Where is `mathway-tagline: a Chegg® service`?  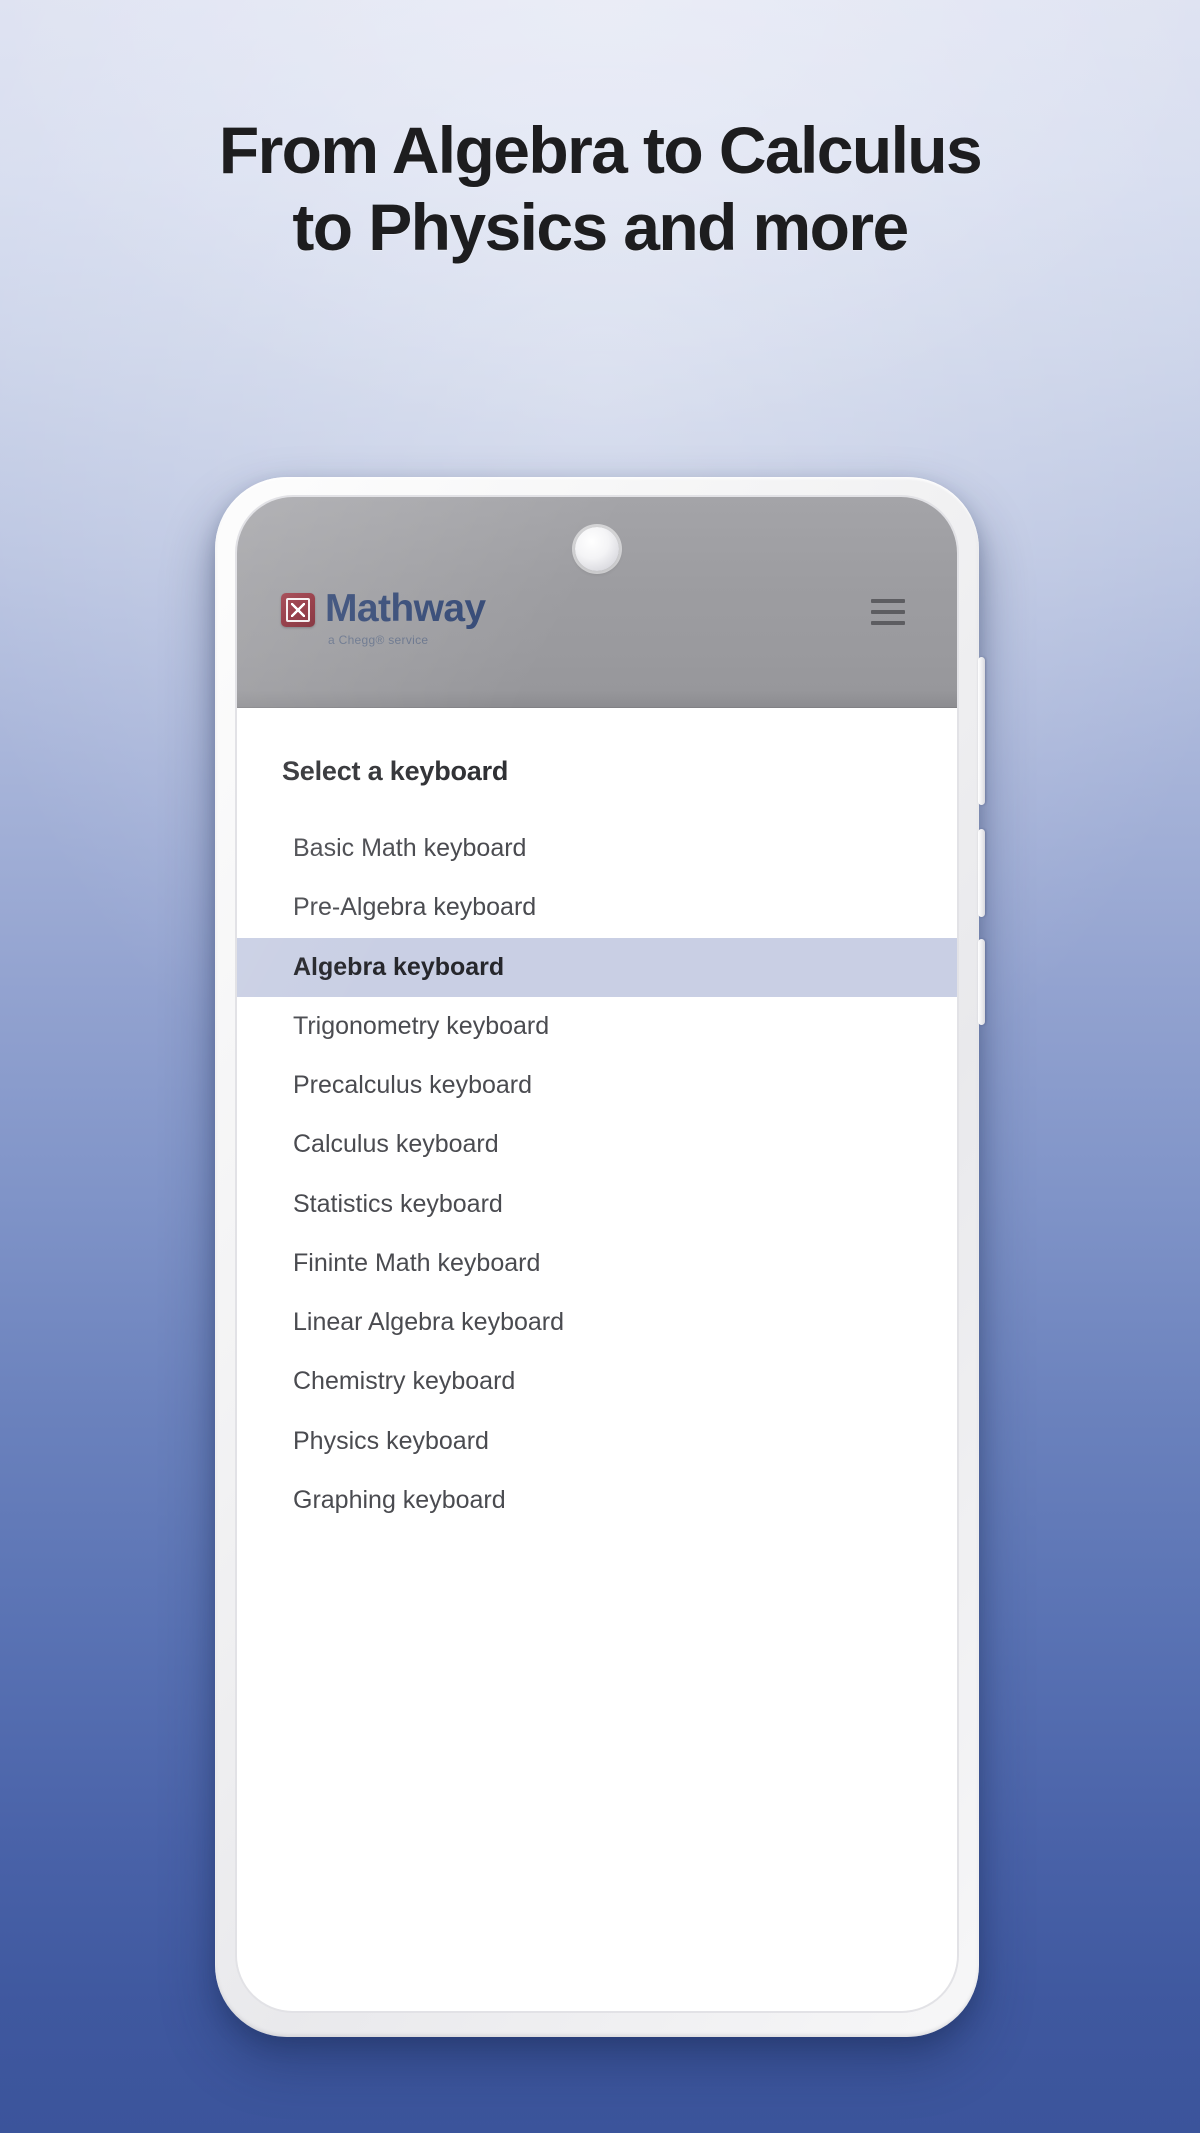
mathway-tagline: a Chegg® service is located at coordinates (378, 640).